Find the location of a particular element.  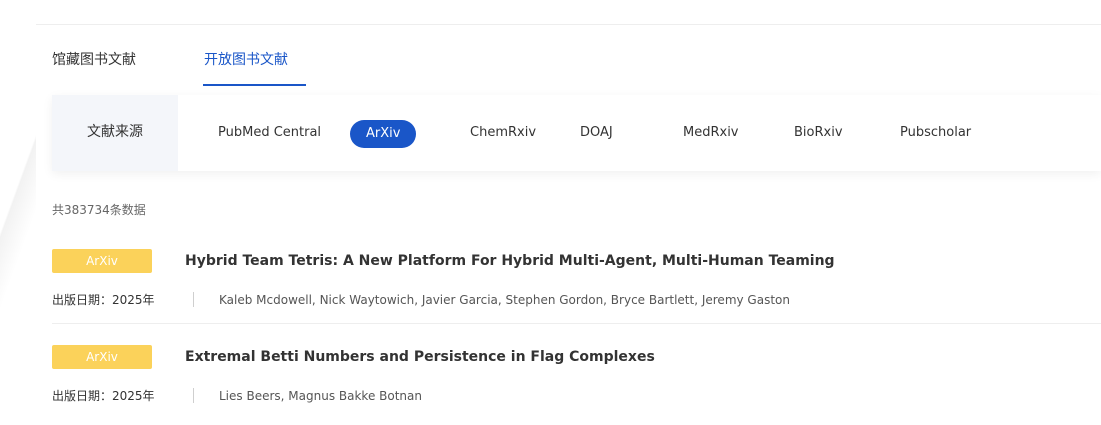

source-label-box: 文献来源 is located at coordinates (115, 133).